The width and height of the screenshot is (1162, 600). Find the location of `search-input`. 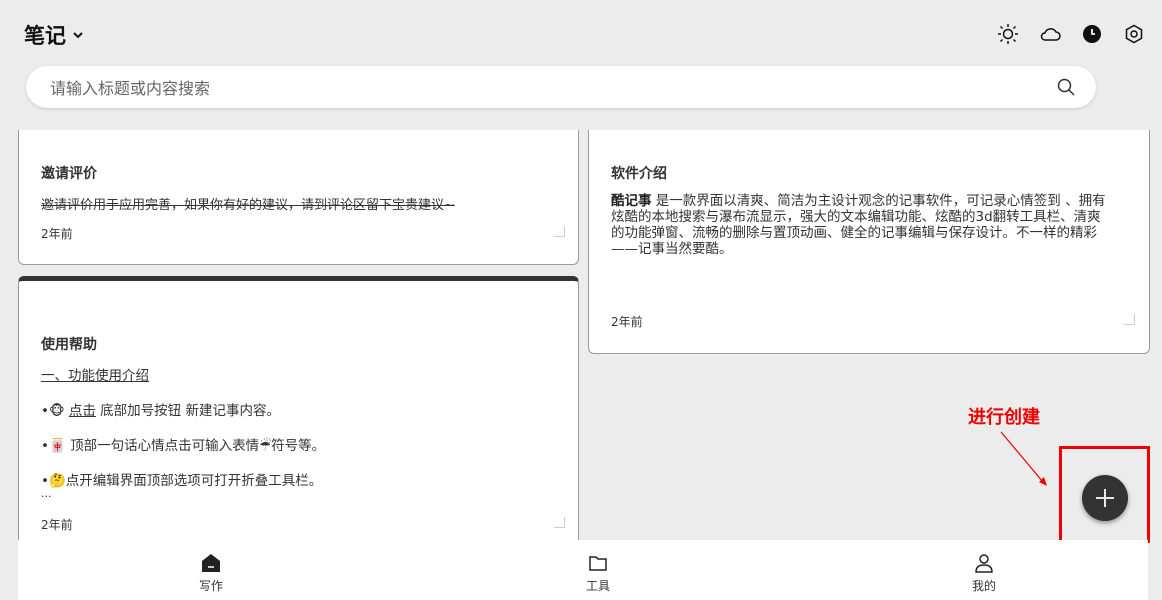

search-input is located at coordinates (540, 88).